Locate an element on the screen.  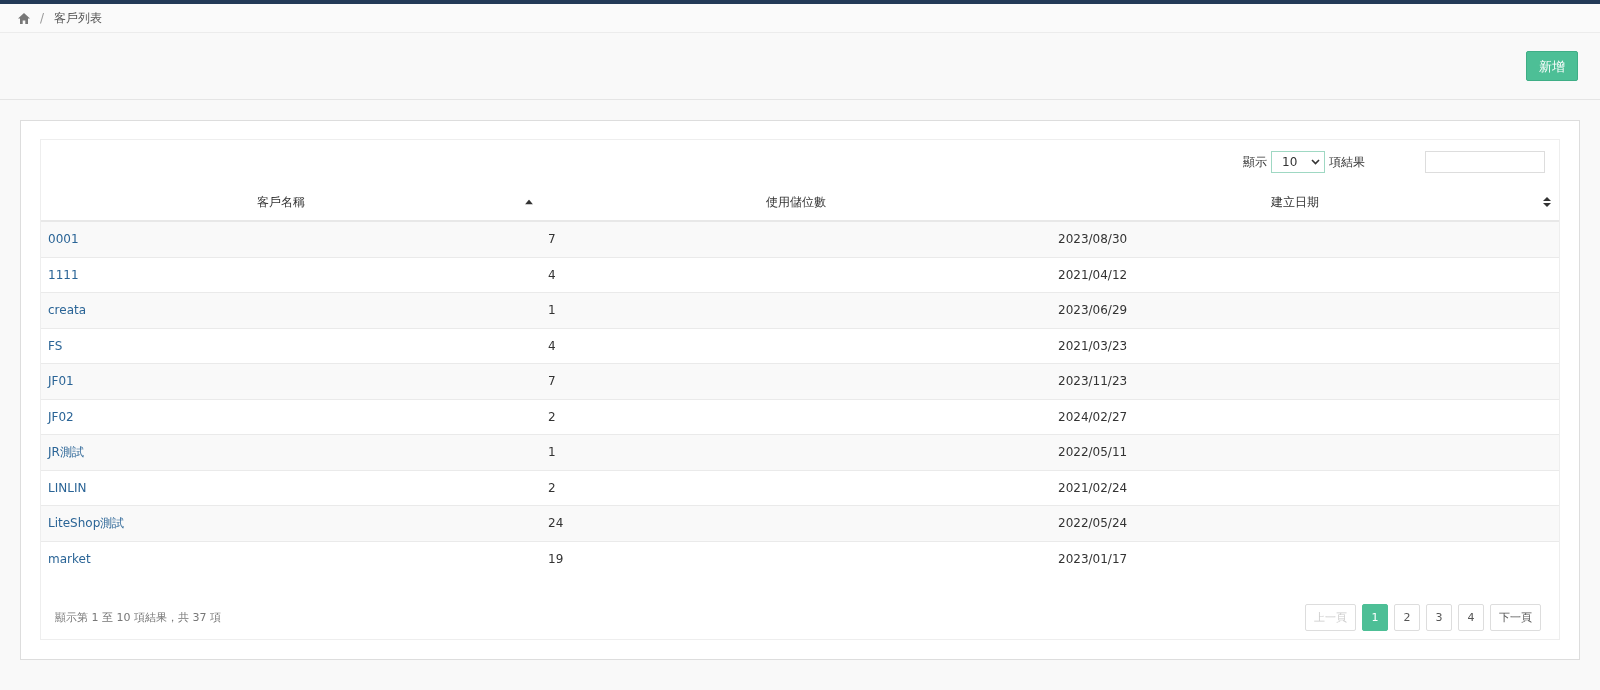
table-cell: 24 is located at coordinates (556, 523).